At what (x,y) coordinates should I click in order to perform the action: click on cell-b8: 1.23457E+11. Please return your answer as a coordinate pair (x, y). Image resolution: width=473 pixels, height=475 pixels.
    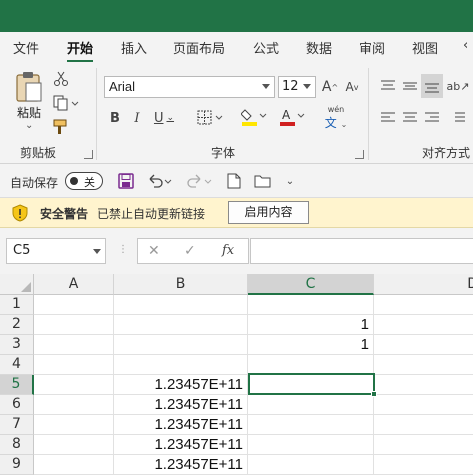
    Looking at the image, I should click on (181, 445).